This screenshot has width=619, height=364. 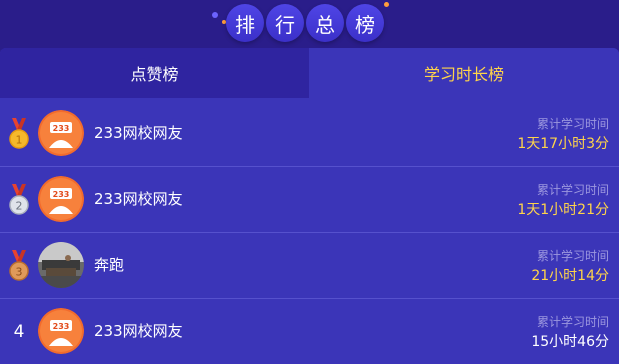 I want to click on tab-bar: 点赞榜 学习时长榜, so click(x=309, y=73).